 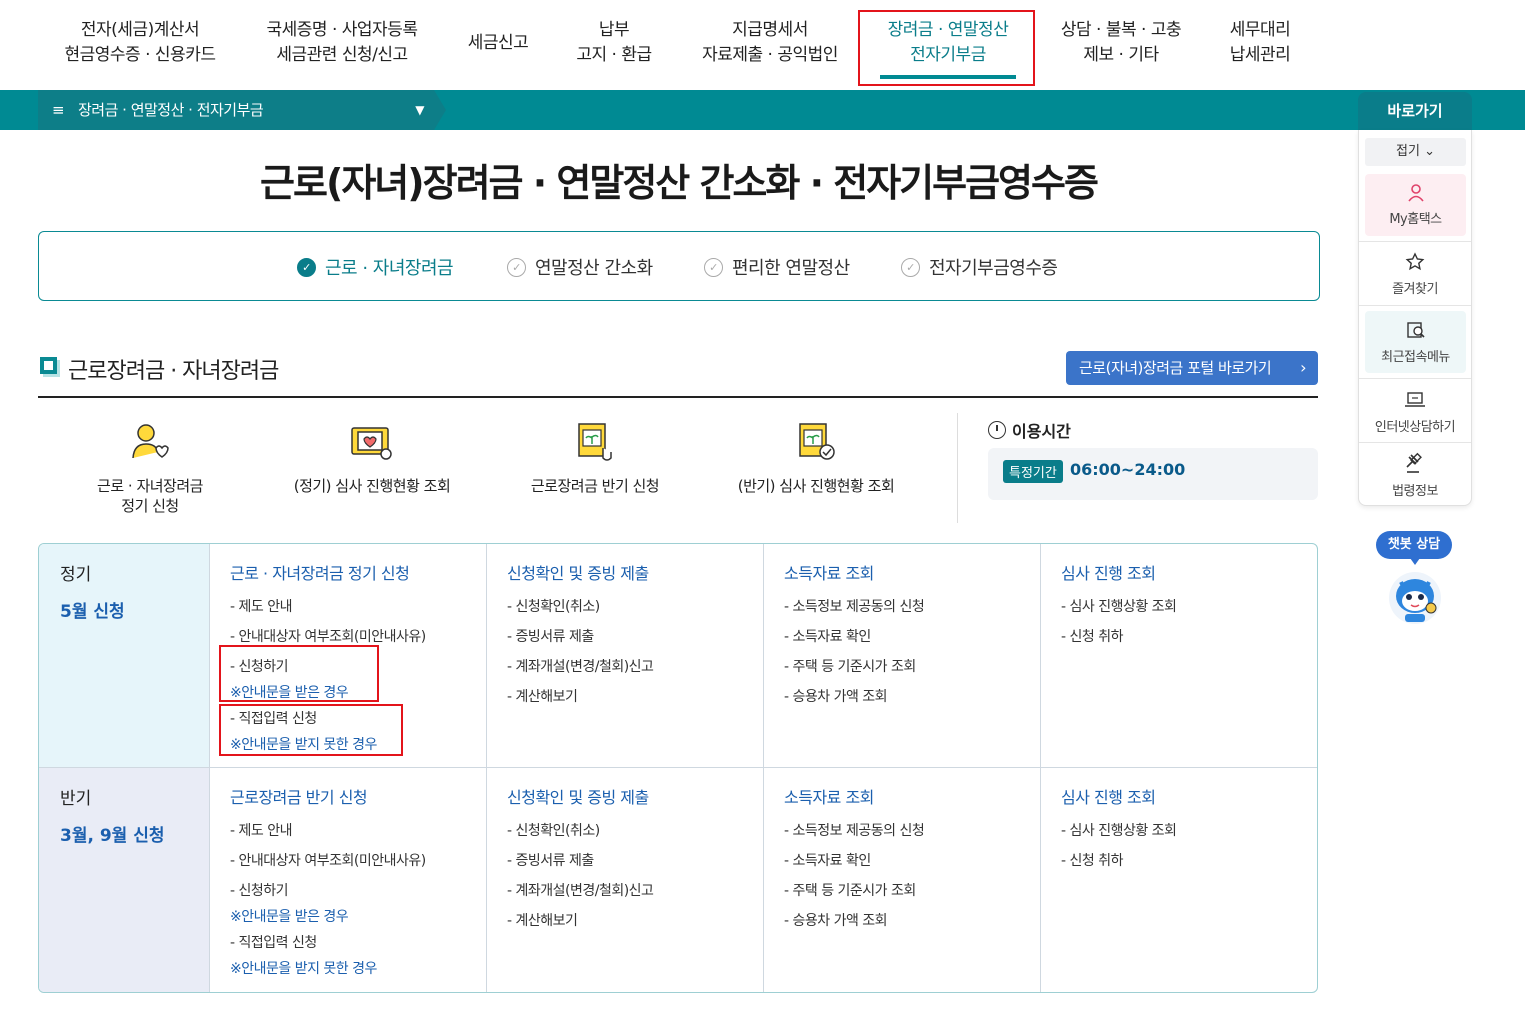 What do you see at coordinates (140, 30) in the screenshot?
I see `nav-label-line1: 전자(세금)계산서` at bounding box center [140, 30].